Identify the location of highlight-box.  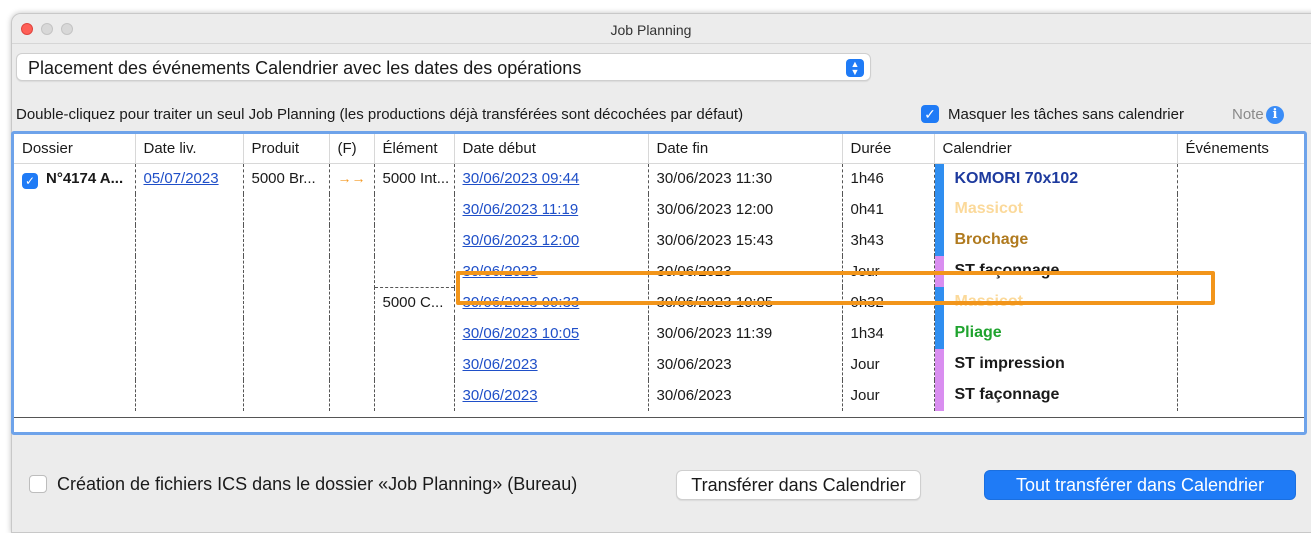
(835, 288).